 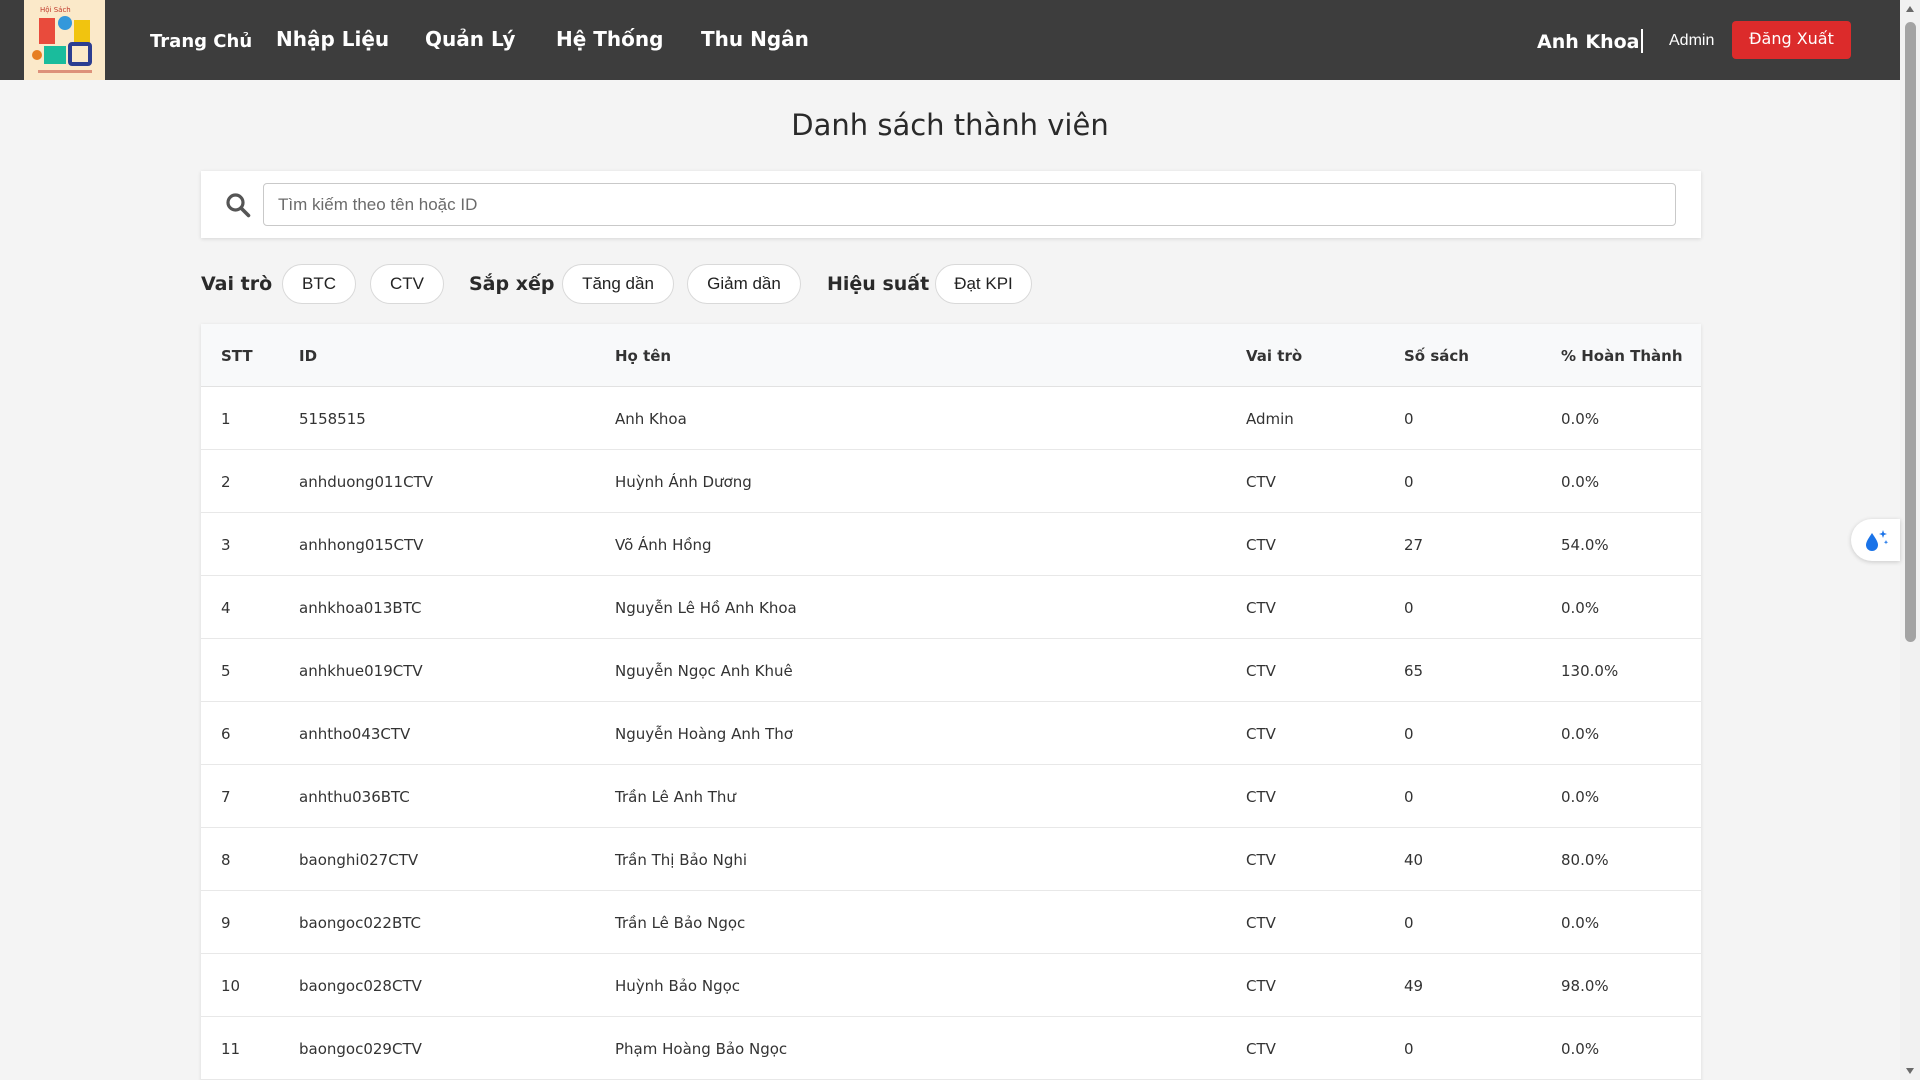 I want to click on cell-completion: 130.0%, so click(x=1590, y=671).